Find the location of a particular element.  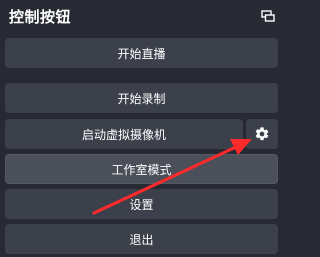

start-stream-button: 开始直播 is located at coordinates (141, 53).